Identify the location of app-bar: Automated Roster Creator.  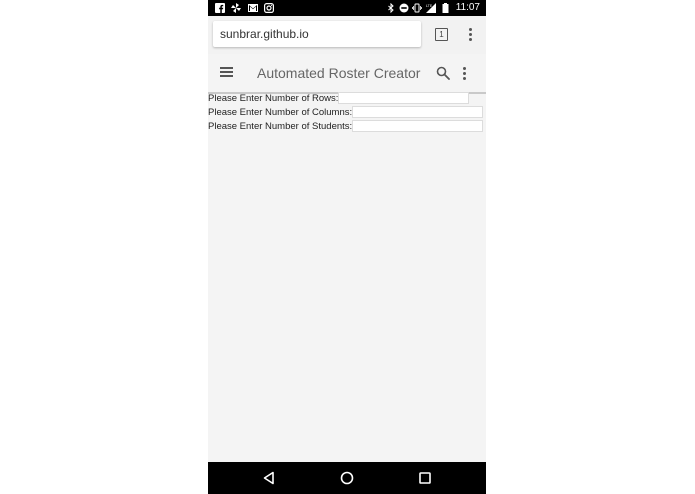
(347, 74).